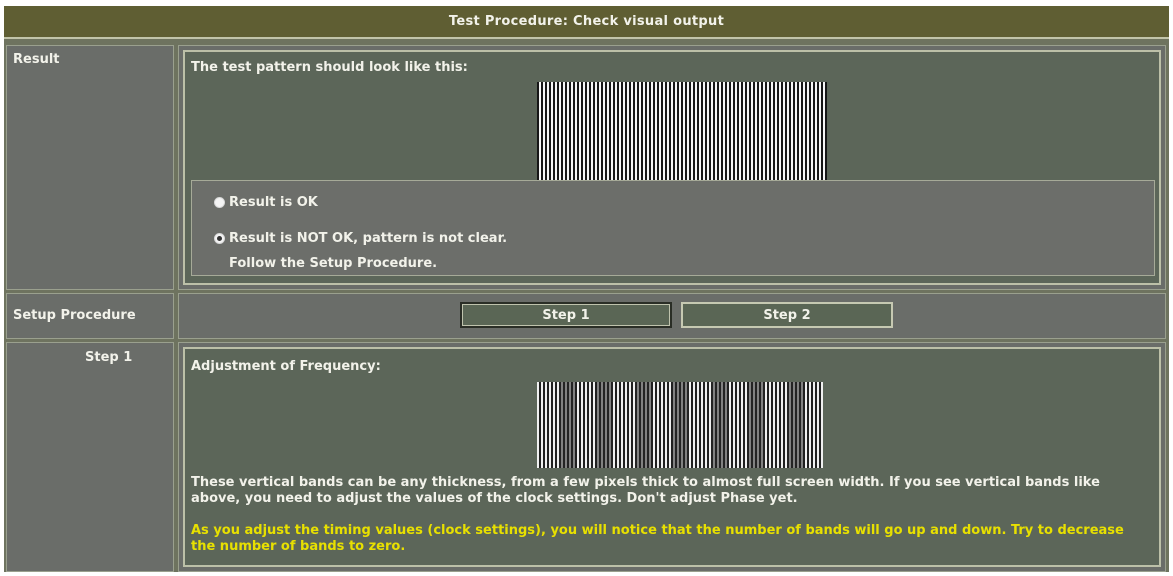  I want to click on setup-label-cell: Setup Procedure, so click(90, 316).